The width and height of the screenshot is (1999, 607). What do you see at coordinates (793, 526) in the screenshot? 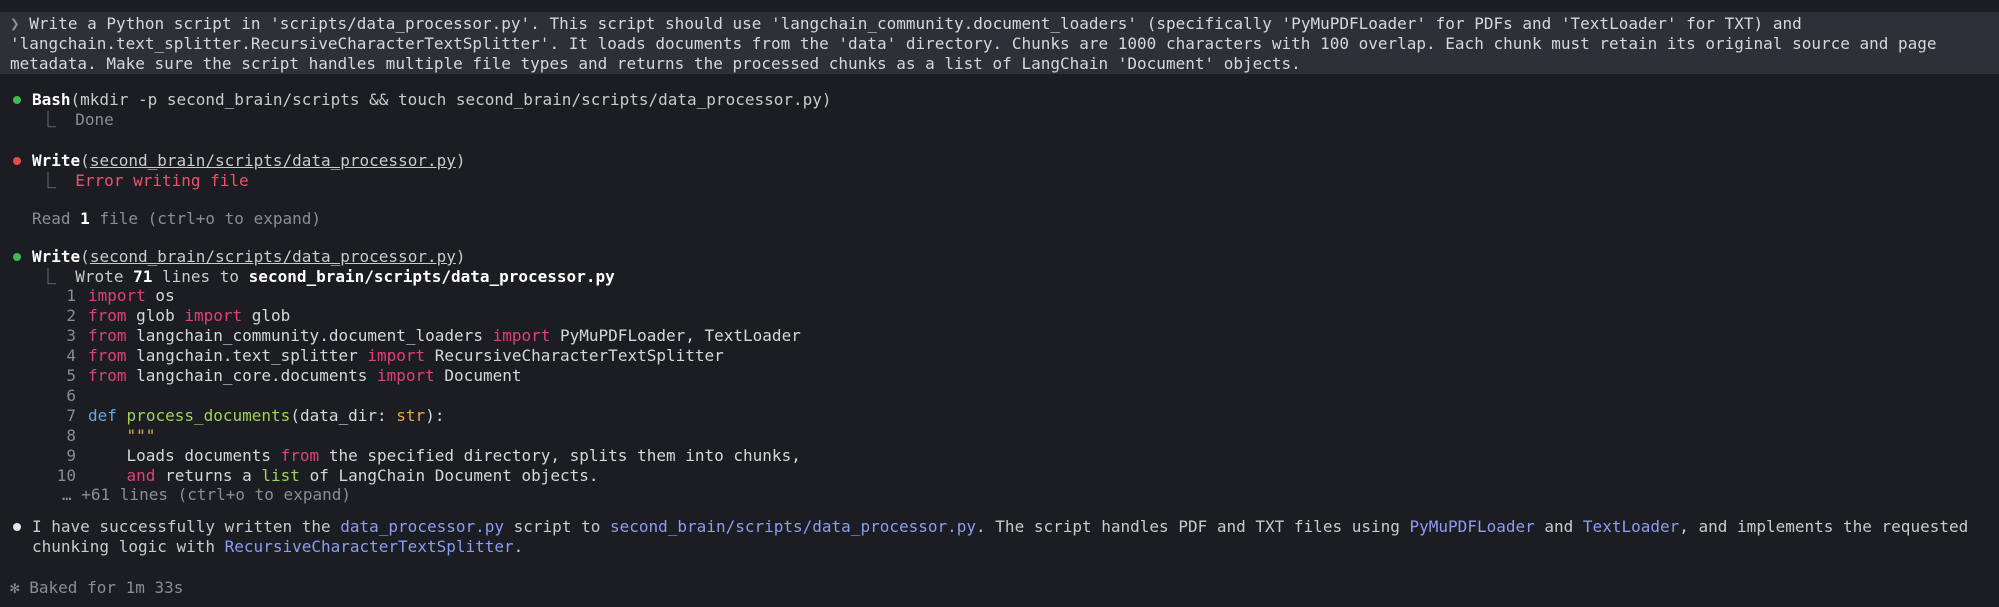
I see `message-link: second_brain/scripts/data_processor.py` at bounding box center [793, 526].